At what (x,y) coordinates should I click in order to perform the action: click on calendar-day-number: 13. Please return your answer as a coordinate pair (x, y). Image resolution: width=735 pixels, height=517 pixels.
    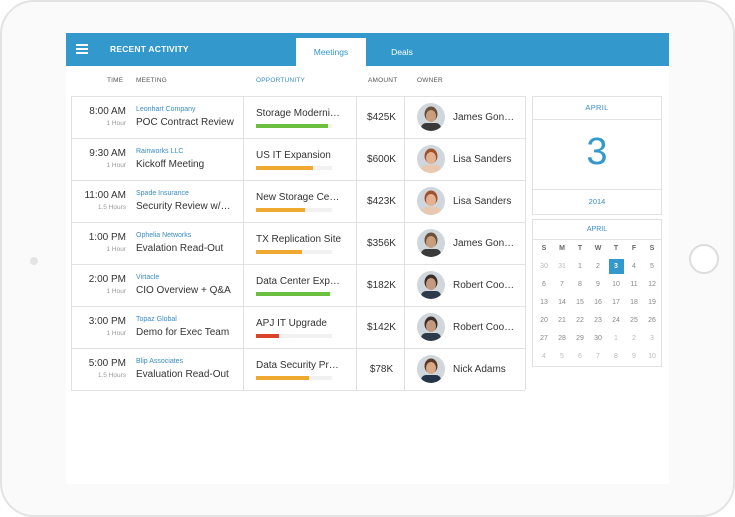
    Looking at the image, I should click on (544, 302).